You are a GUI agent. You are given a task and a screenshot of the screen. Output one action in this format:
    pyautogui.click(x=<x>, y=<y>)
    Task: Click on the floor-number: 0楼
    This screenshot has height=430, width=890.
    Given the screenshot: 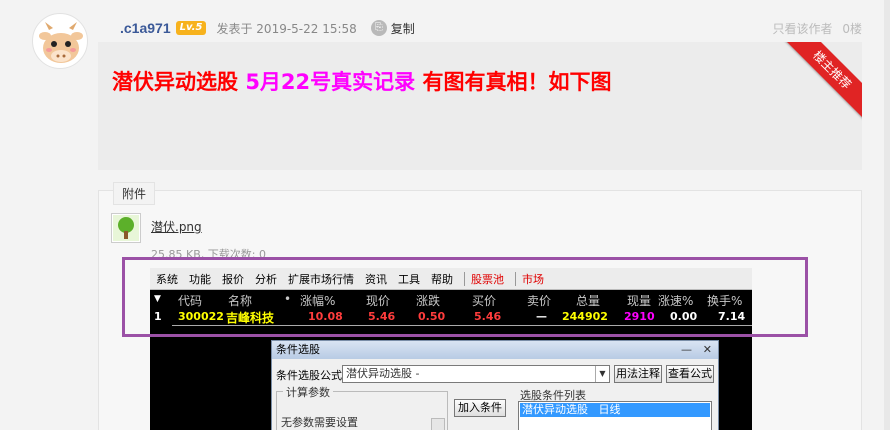 What is the action you would take?
    pyautogui.click(x=852, y=28)
    